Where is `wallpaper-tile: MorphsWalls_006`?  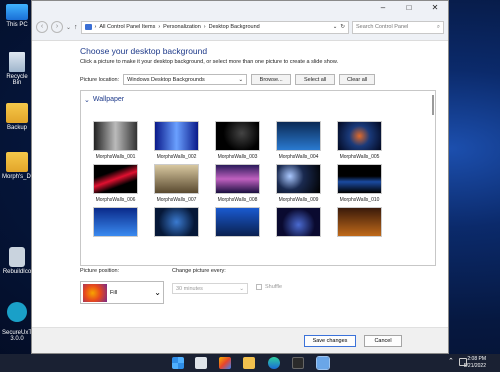 wallpaper-tile: MorphsWalls_006 is located at coordinates (115, 183).